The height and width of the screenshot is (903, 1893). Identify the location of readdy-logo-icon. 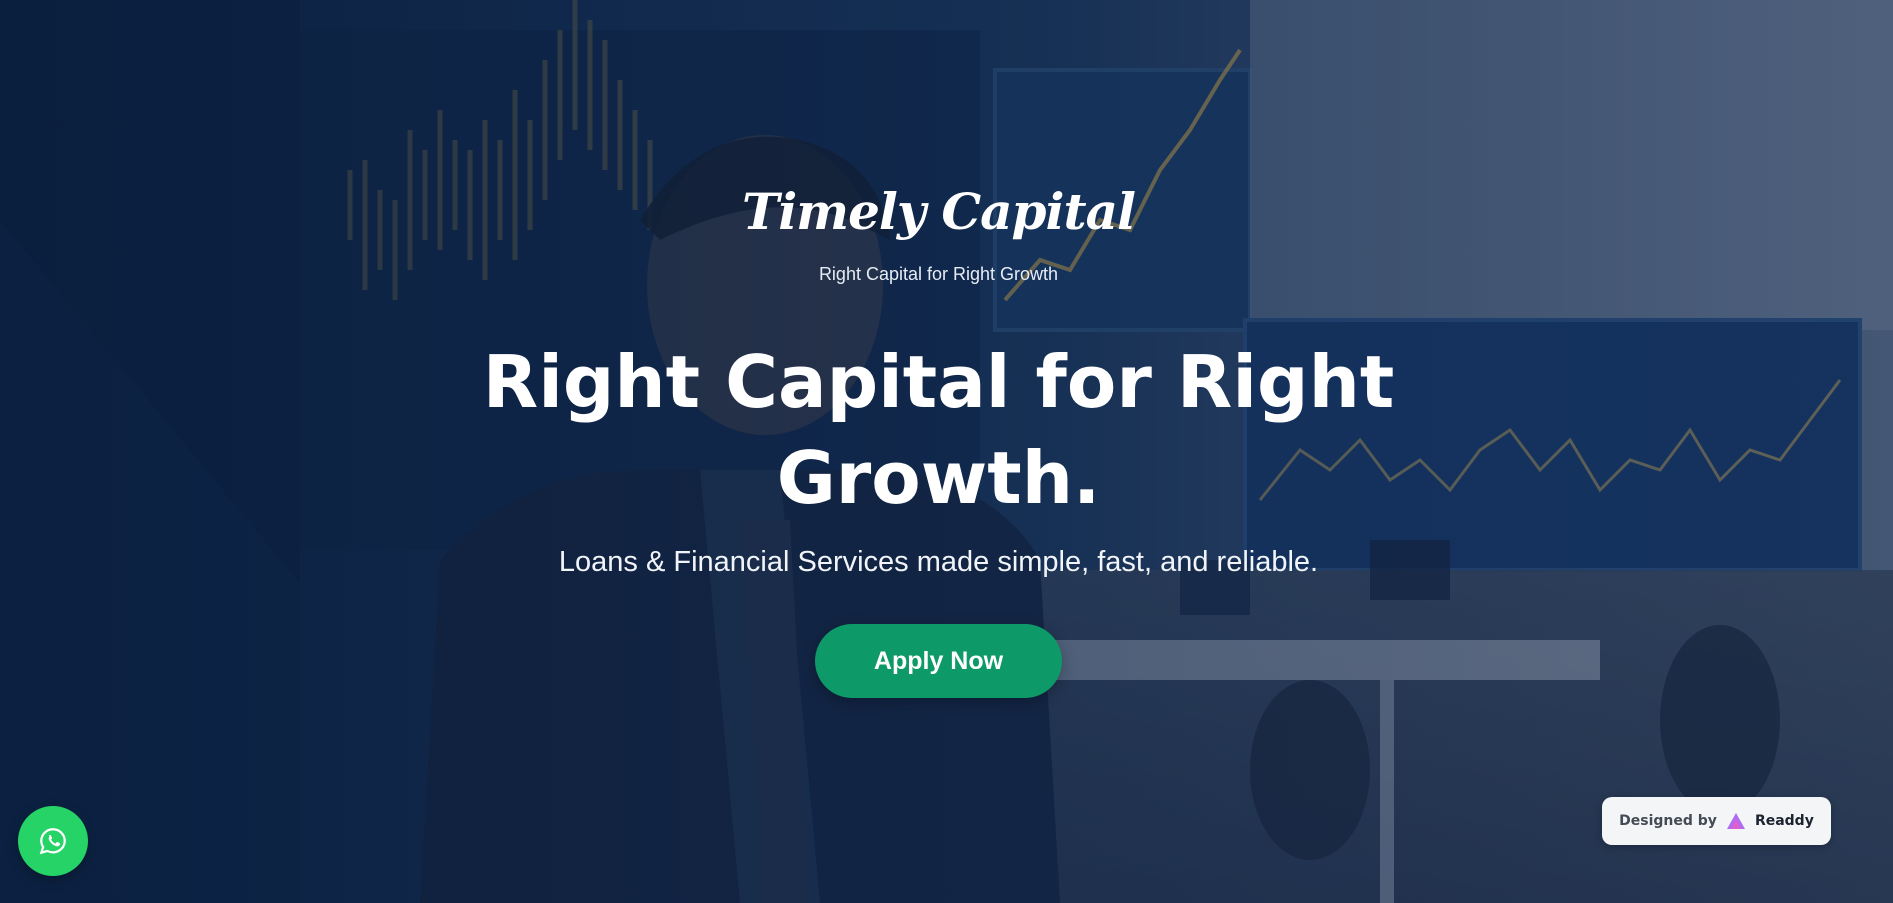
(1735, 821).